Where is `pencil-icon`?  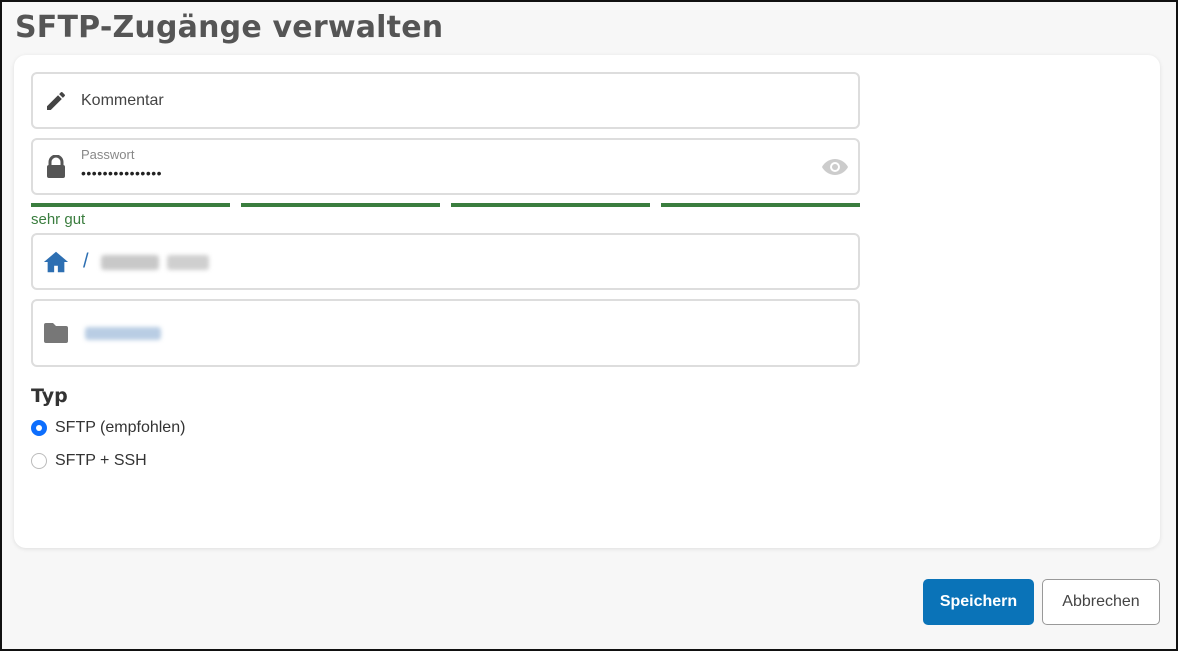 pencil-icon is located at coordinates (56, 101).